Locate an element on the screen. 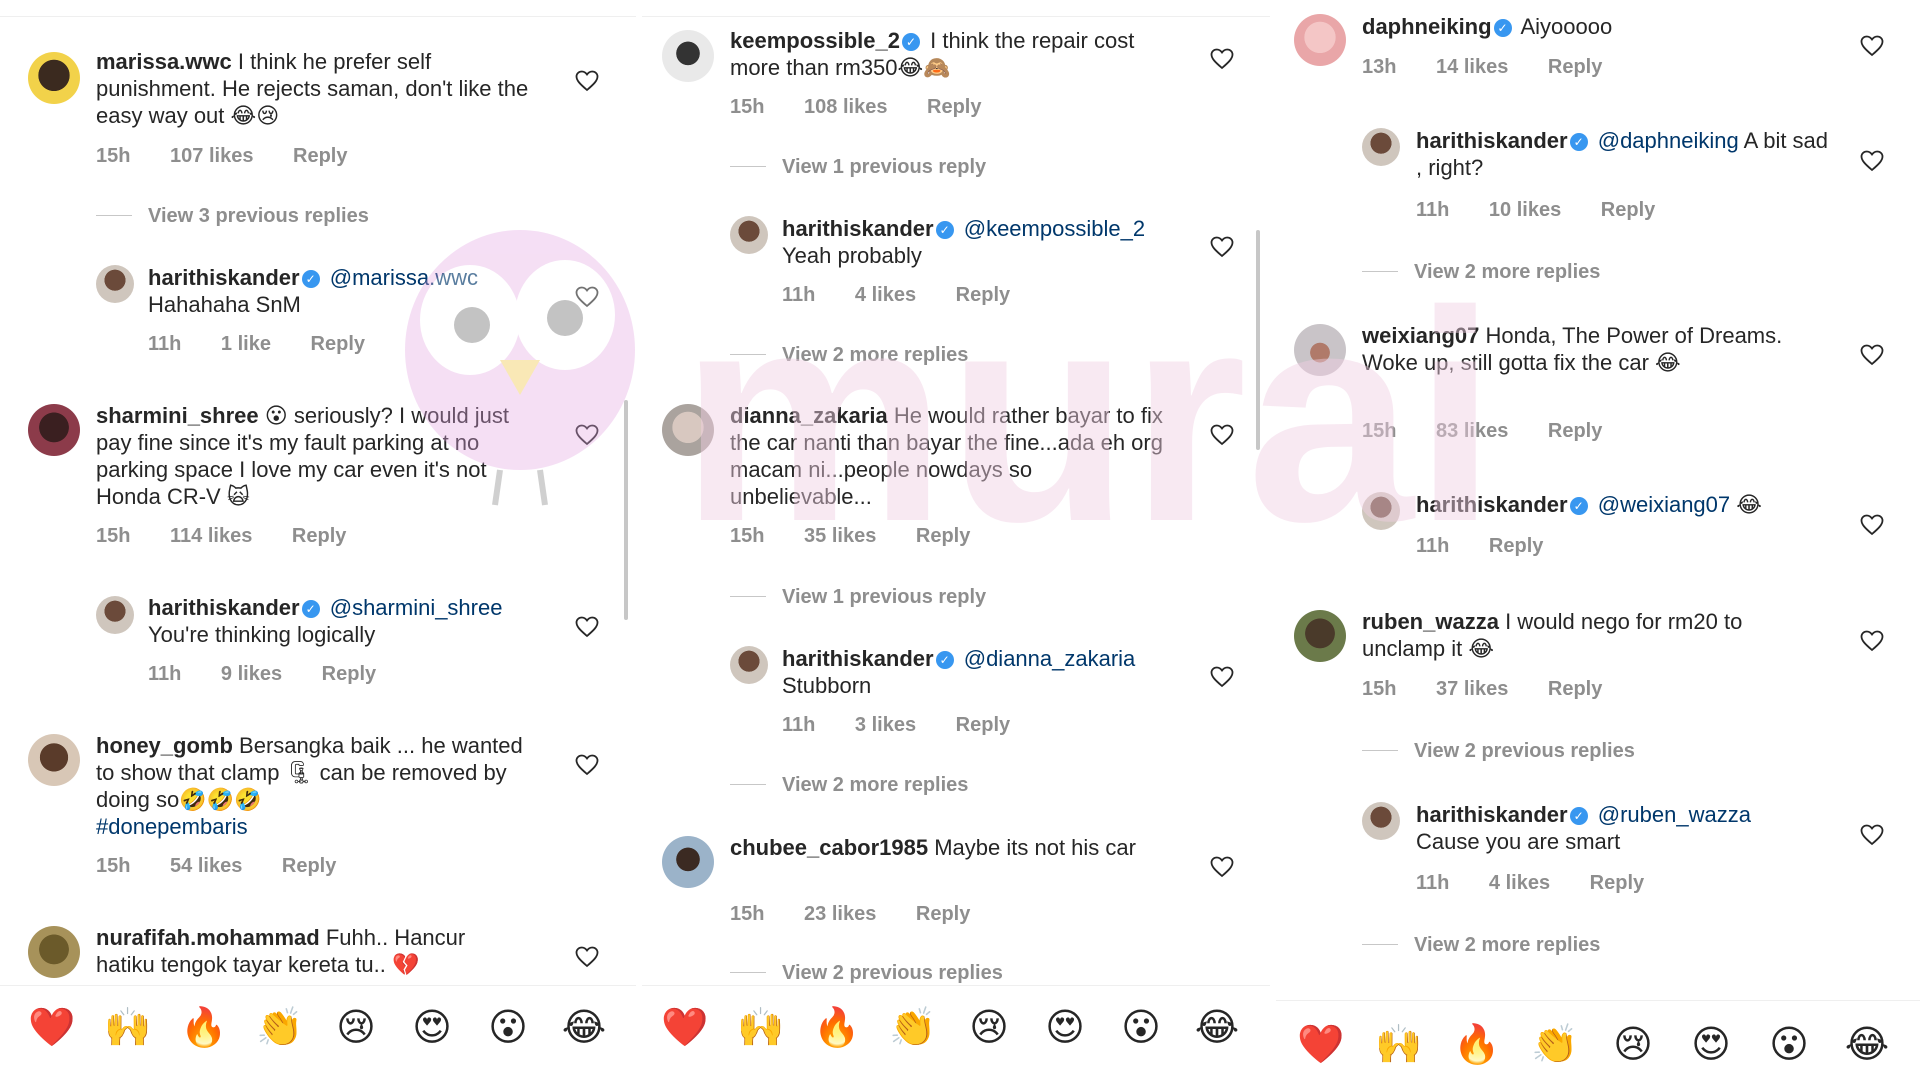  comment-likes: 37 likes is located at coordinates (1472, 689).